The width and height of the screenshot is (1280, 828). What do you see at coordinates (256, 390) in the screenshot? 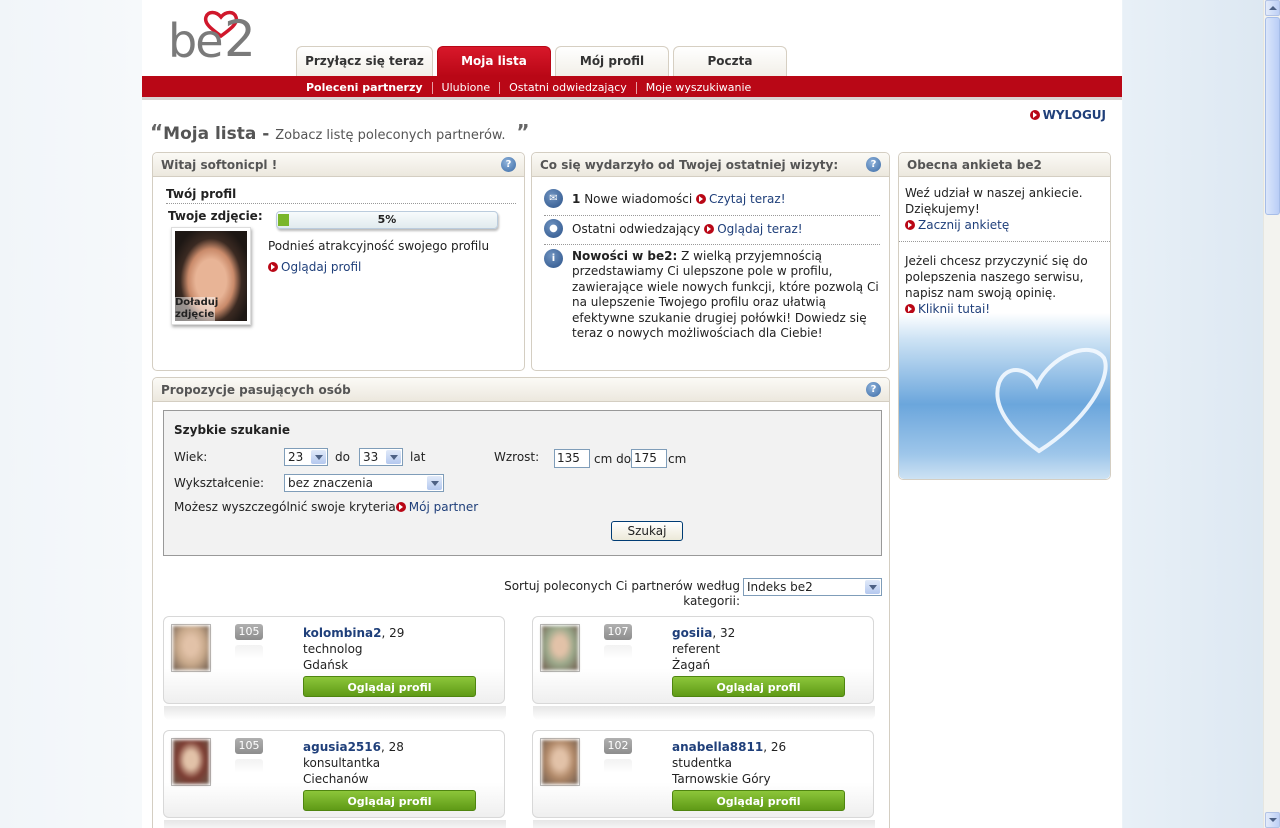
I see `matches-heading: Propozycje pasujących osób` at bounding box center [256, 390].